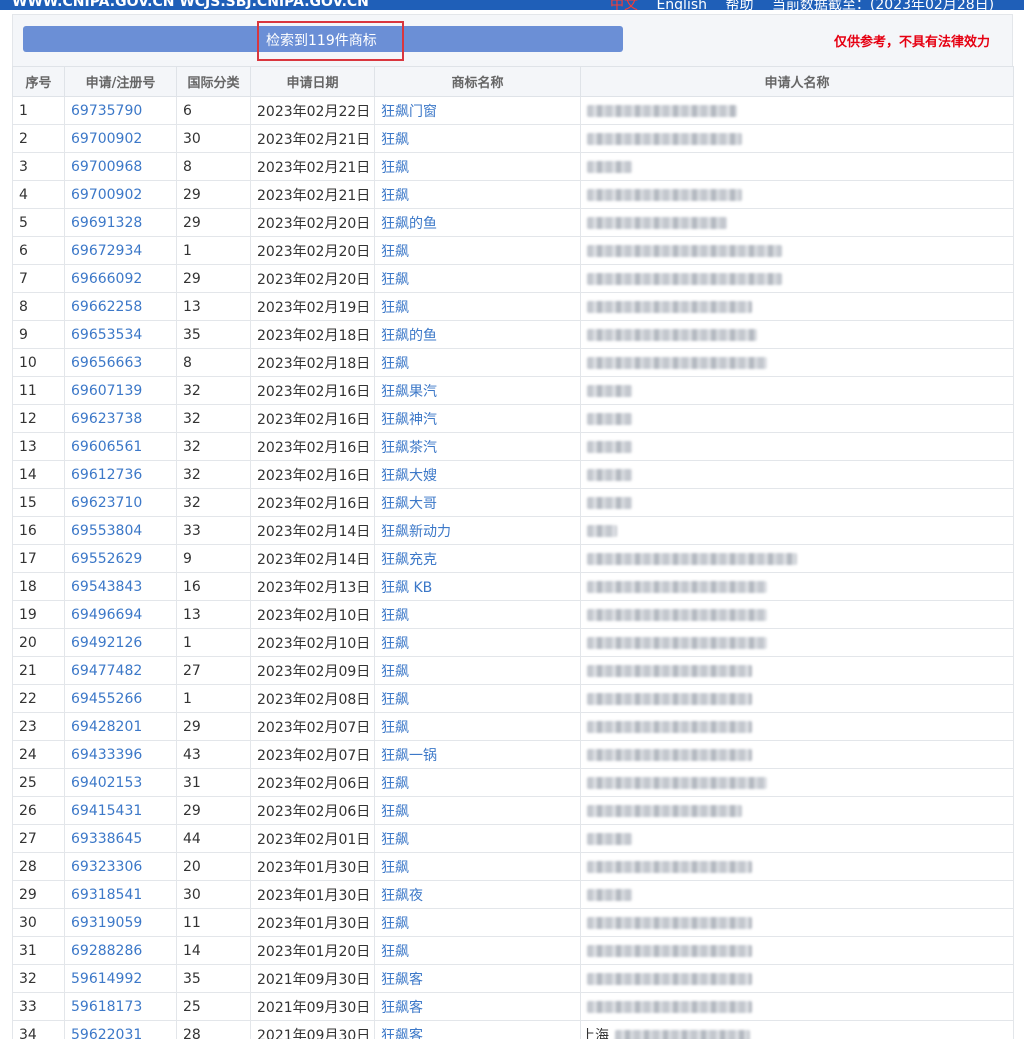 This screenshot has height=1039, width=1024. What do you see at coordinates (477, 474) in the screenshot?
I see `trademark-name-link: 狂飙大嫂` at bounding box center [477, 474].